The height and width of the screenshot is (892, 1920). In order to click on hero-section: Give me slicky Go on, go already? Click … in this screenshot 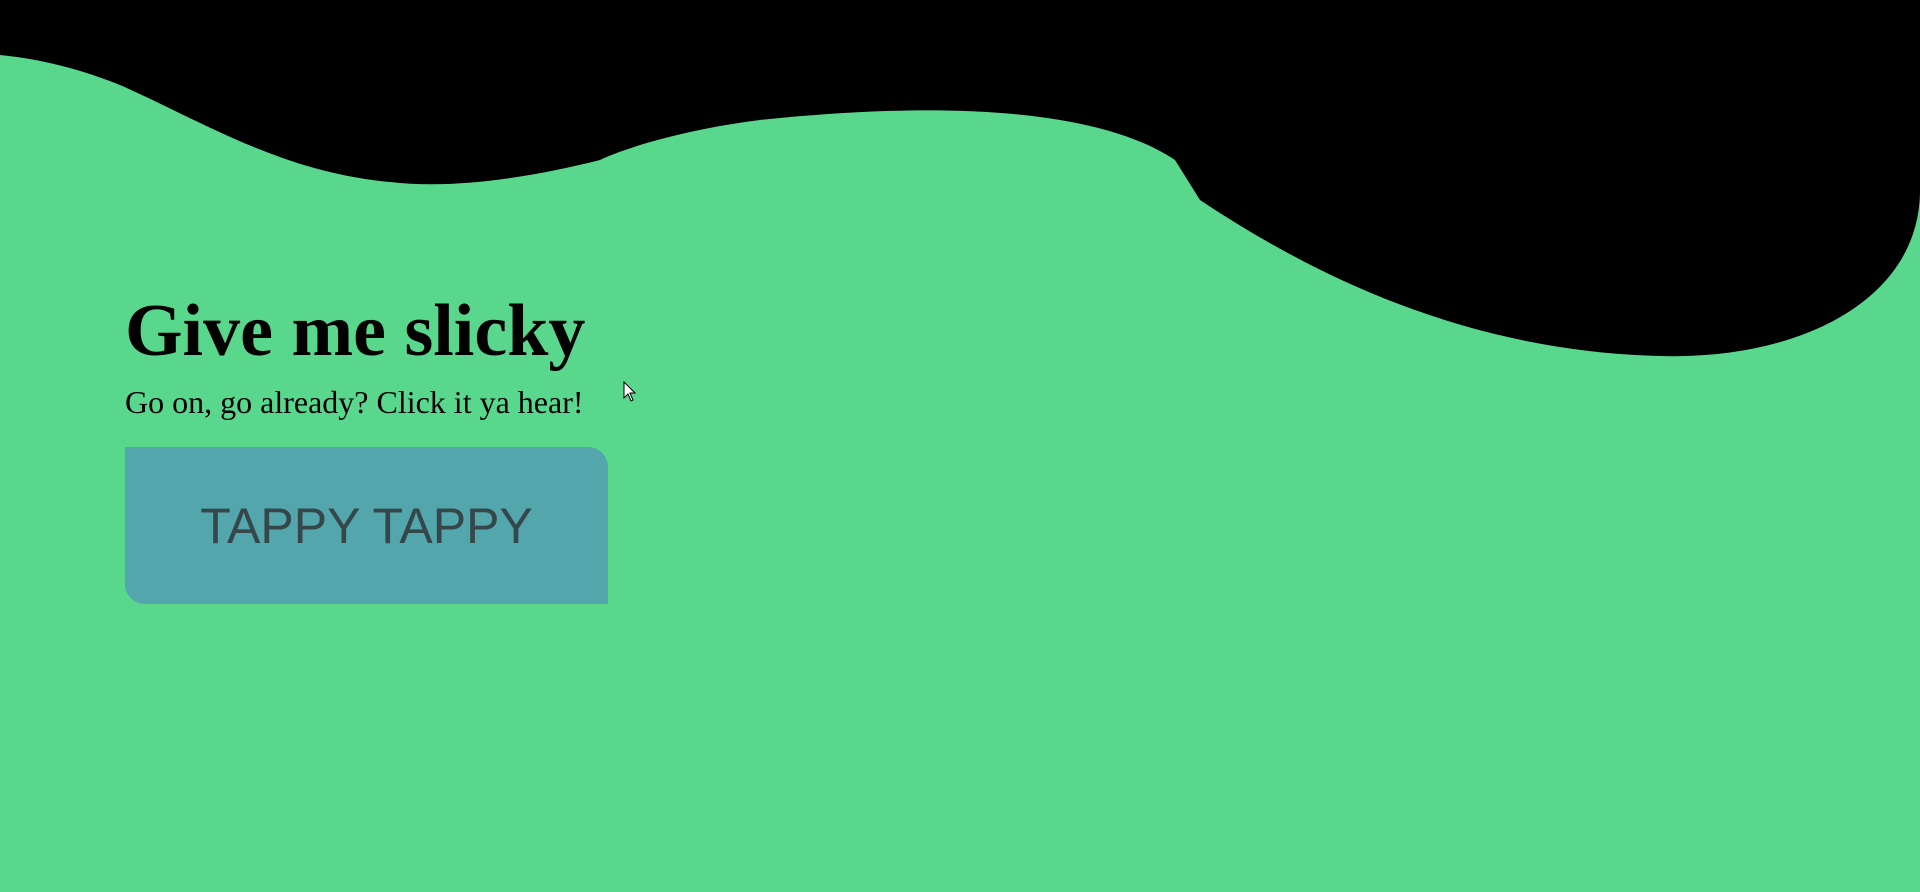, I will do `click(355, 355)`.